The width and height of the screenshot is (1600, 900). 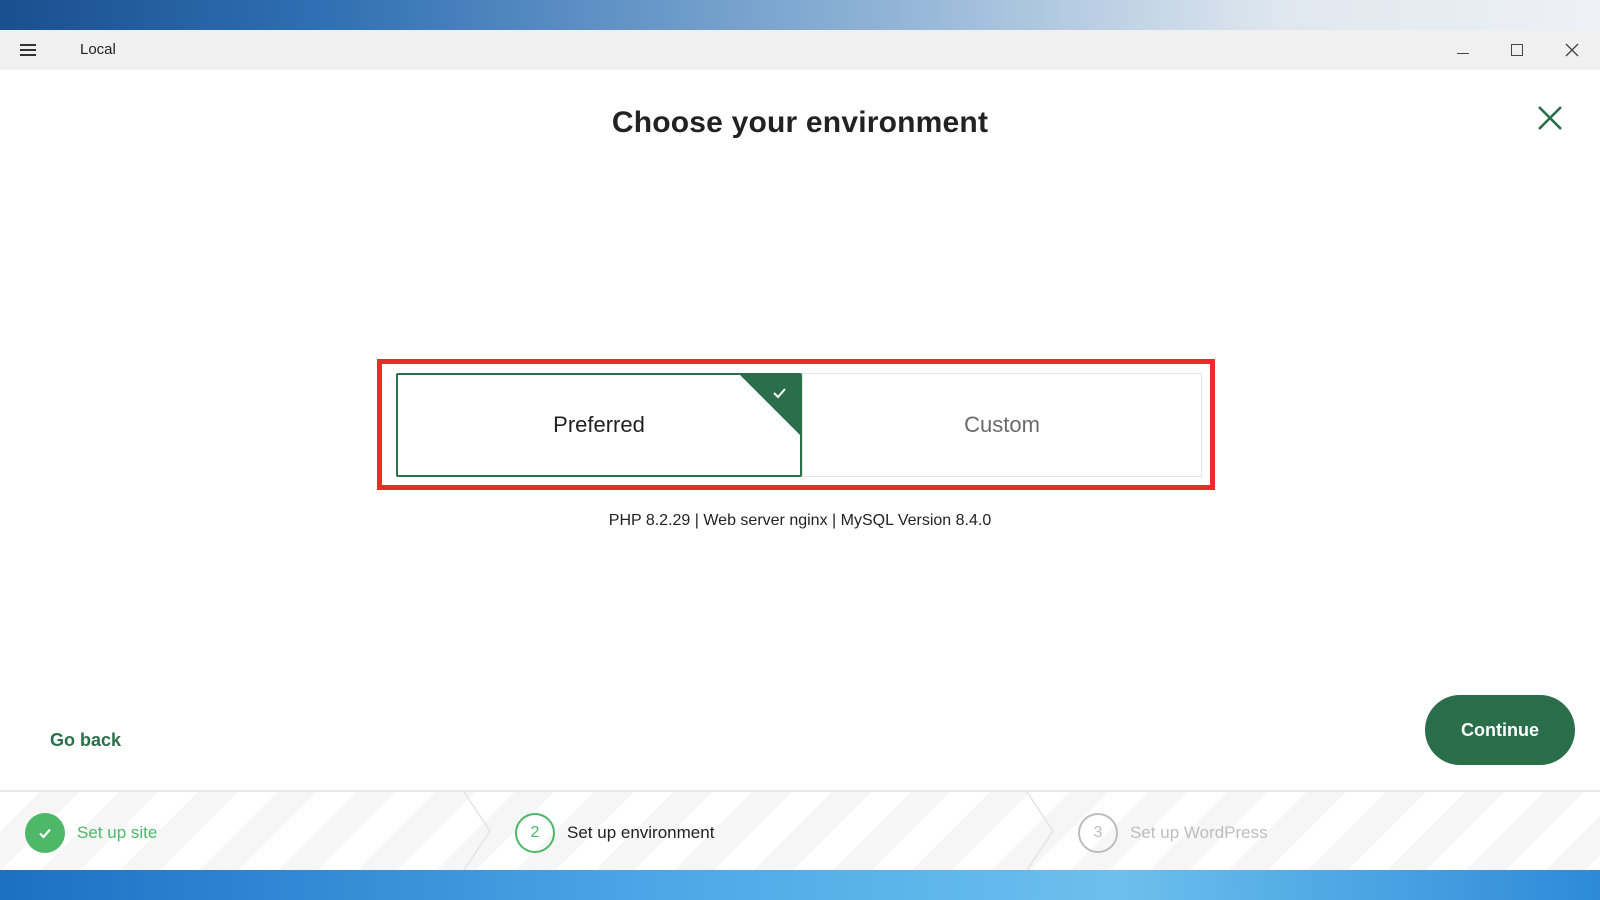 I want to click on maximize-icon, so click(x=1517, y=50).